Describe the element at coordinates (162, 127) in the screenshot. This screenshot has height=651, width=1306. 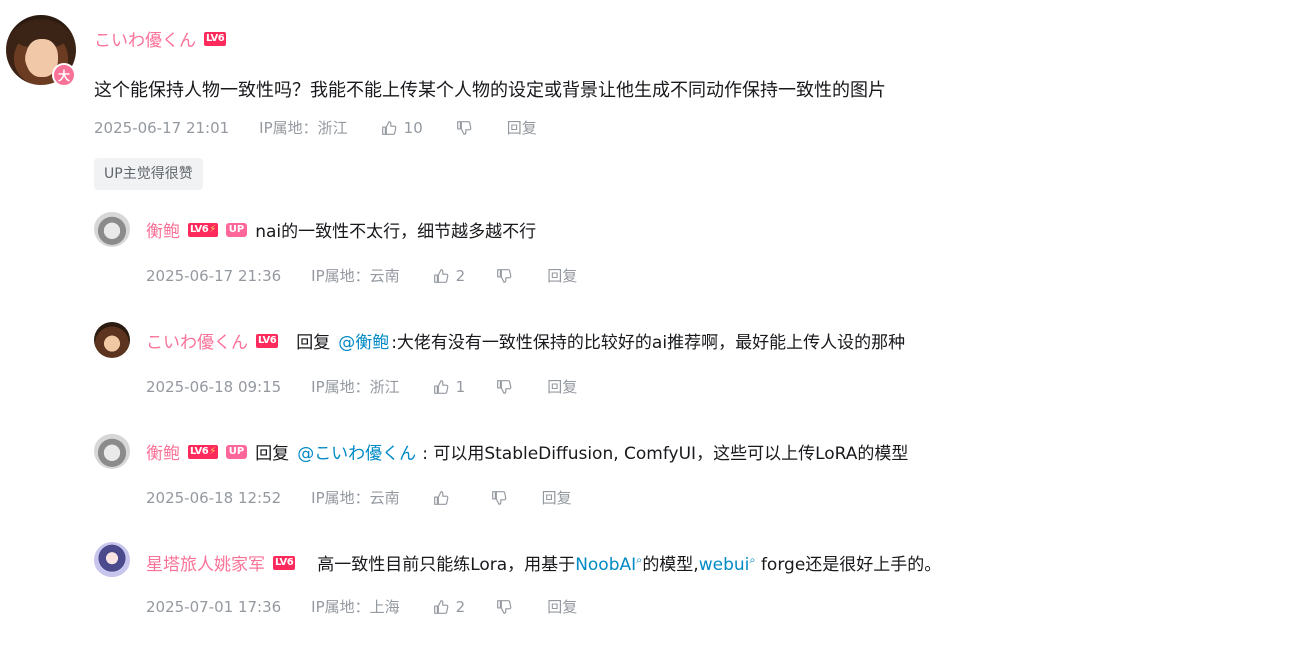
I see `comment-time: 2025-06-17 21:01` at that location.